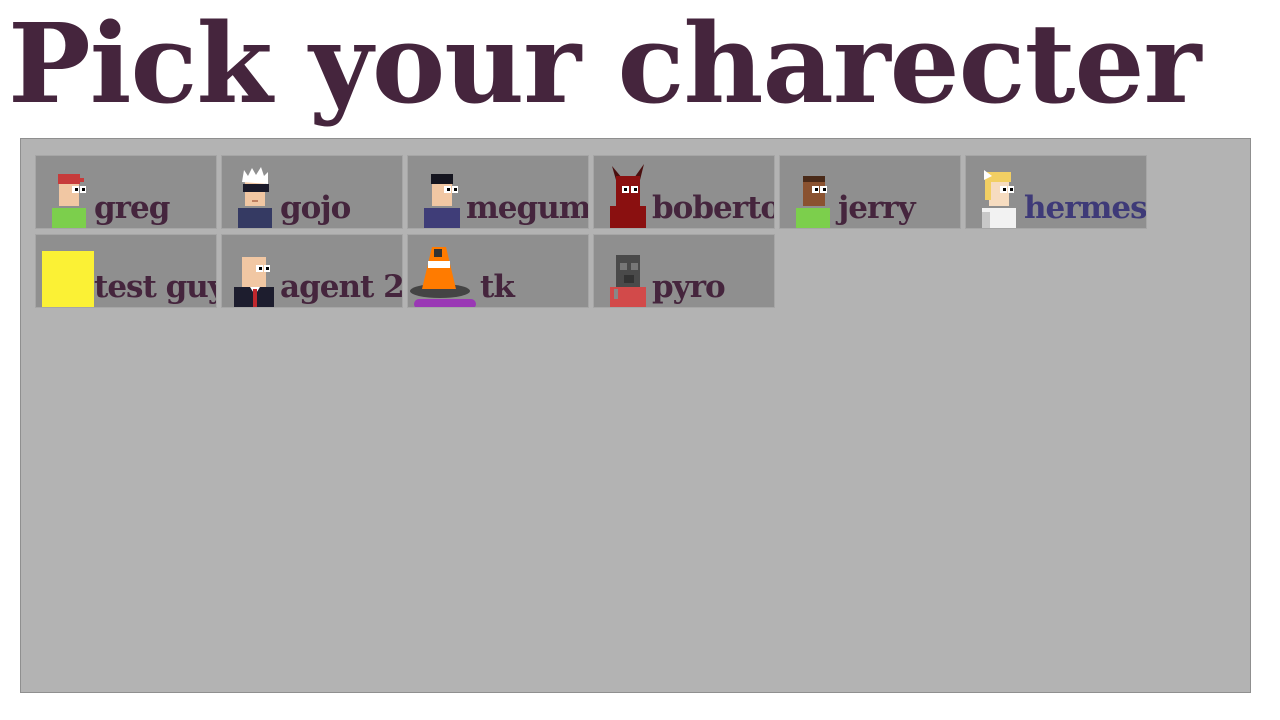 Image resolution: width=1280 pixels, height=720 pixels. I want to click on greg-avatar-icon, so click(69, 201).